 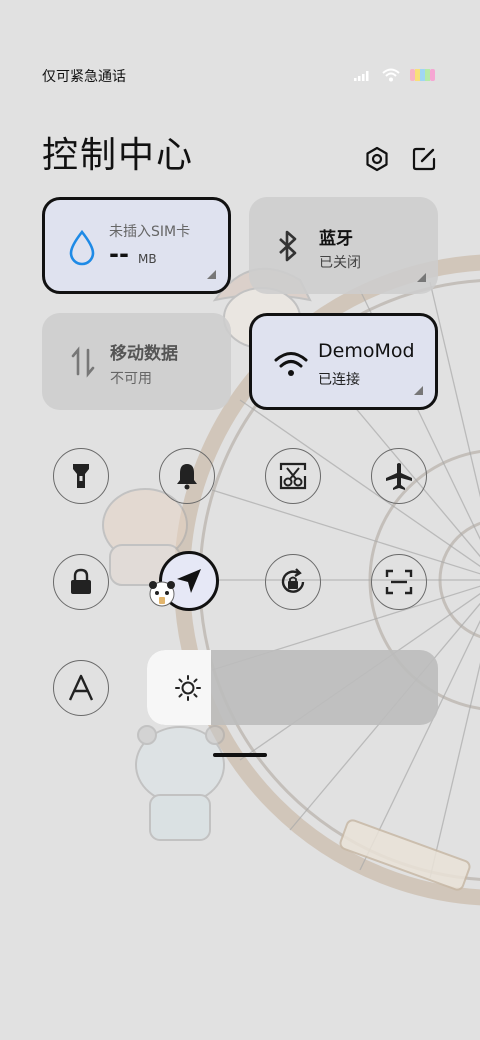 What do you see at coordinates (144, 354) in the screenshot?
I see `mobile-data-label: 移动数据` at bounding box center [144, 354].